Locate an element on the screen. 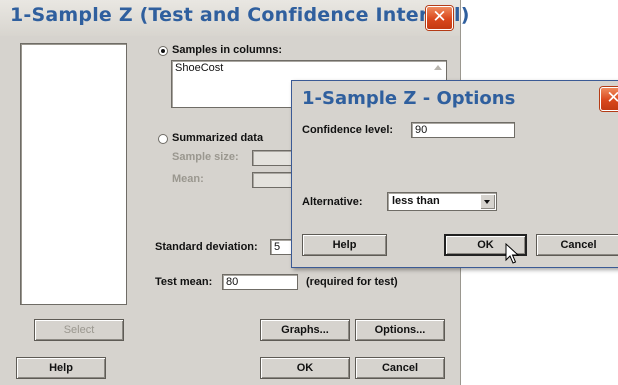 This screenshot has width=618, height=385. alternative-label: Alternative: is located at coordinates (332, 202).